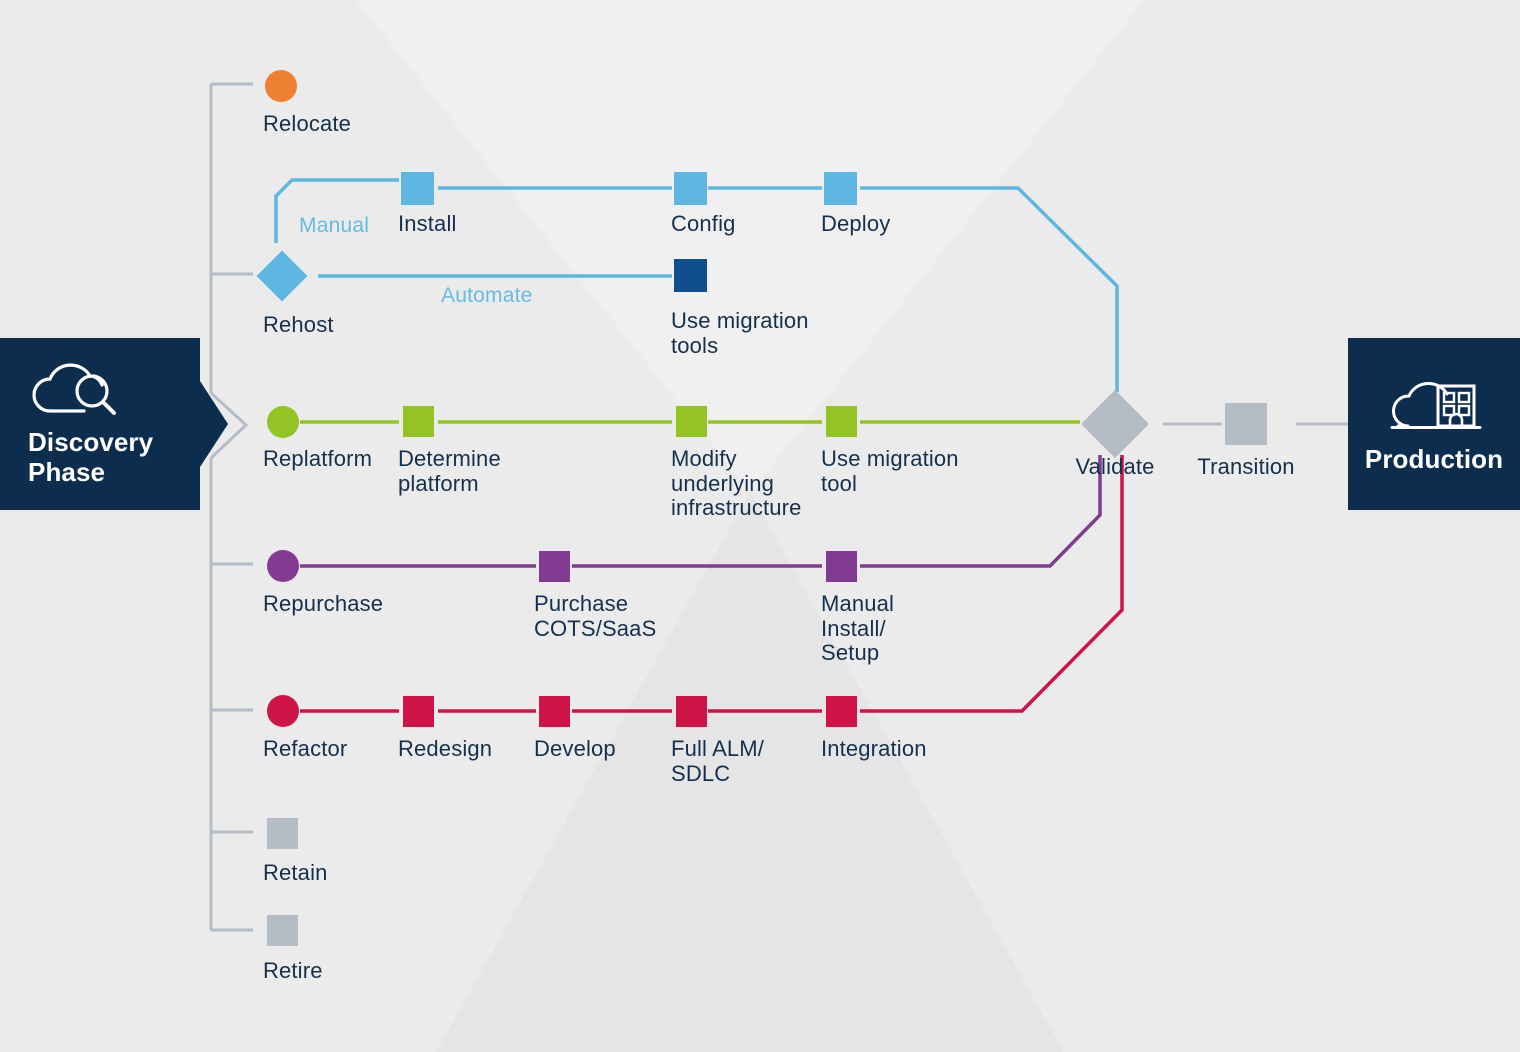 This screenshot has width=1520, height=1052. I want to click on label-redesign: Redesign, so click(445, 748).